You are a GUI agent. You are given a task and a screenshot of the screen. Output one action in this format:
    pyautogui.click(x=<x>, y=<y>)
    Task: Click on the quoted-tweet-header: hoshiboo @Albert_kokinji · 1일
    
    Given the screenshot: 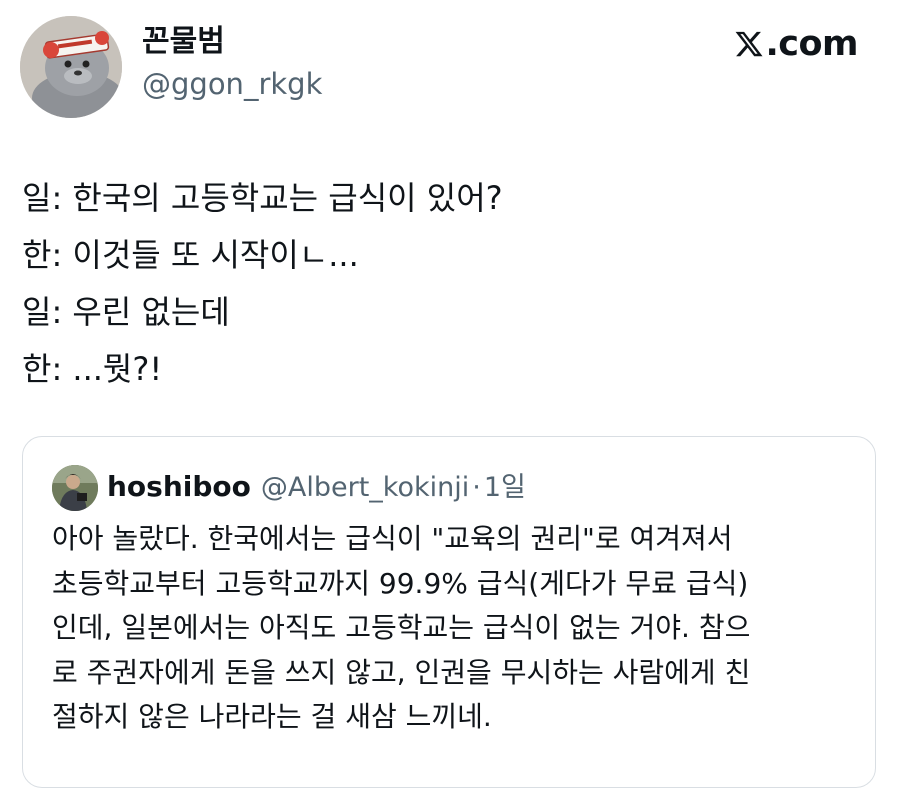 What is the action you would take?
    pyautogui.click(x=316, y=487)
    